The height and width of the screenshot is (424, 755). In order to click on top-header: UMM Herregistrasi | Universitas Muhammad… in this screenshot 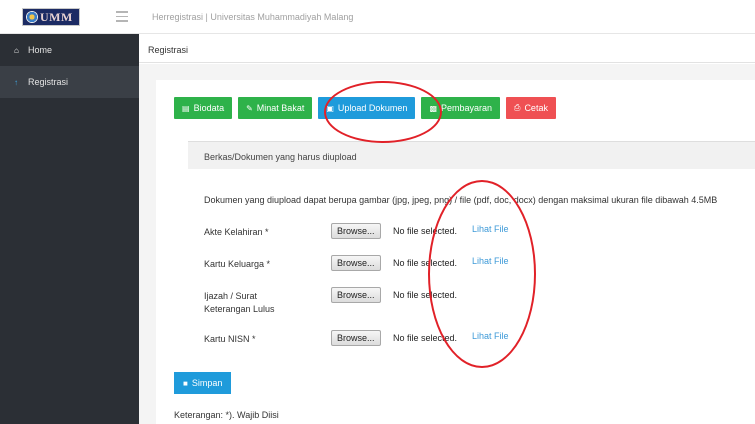, I will do `click(377, 17)`.